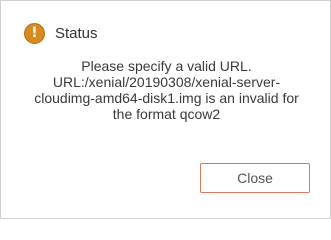 The width and height of the screenshot is (331, 240). I want to click on message-line: Please specify a valid URL., so click(166, 66).